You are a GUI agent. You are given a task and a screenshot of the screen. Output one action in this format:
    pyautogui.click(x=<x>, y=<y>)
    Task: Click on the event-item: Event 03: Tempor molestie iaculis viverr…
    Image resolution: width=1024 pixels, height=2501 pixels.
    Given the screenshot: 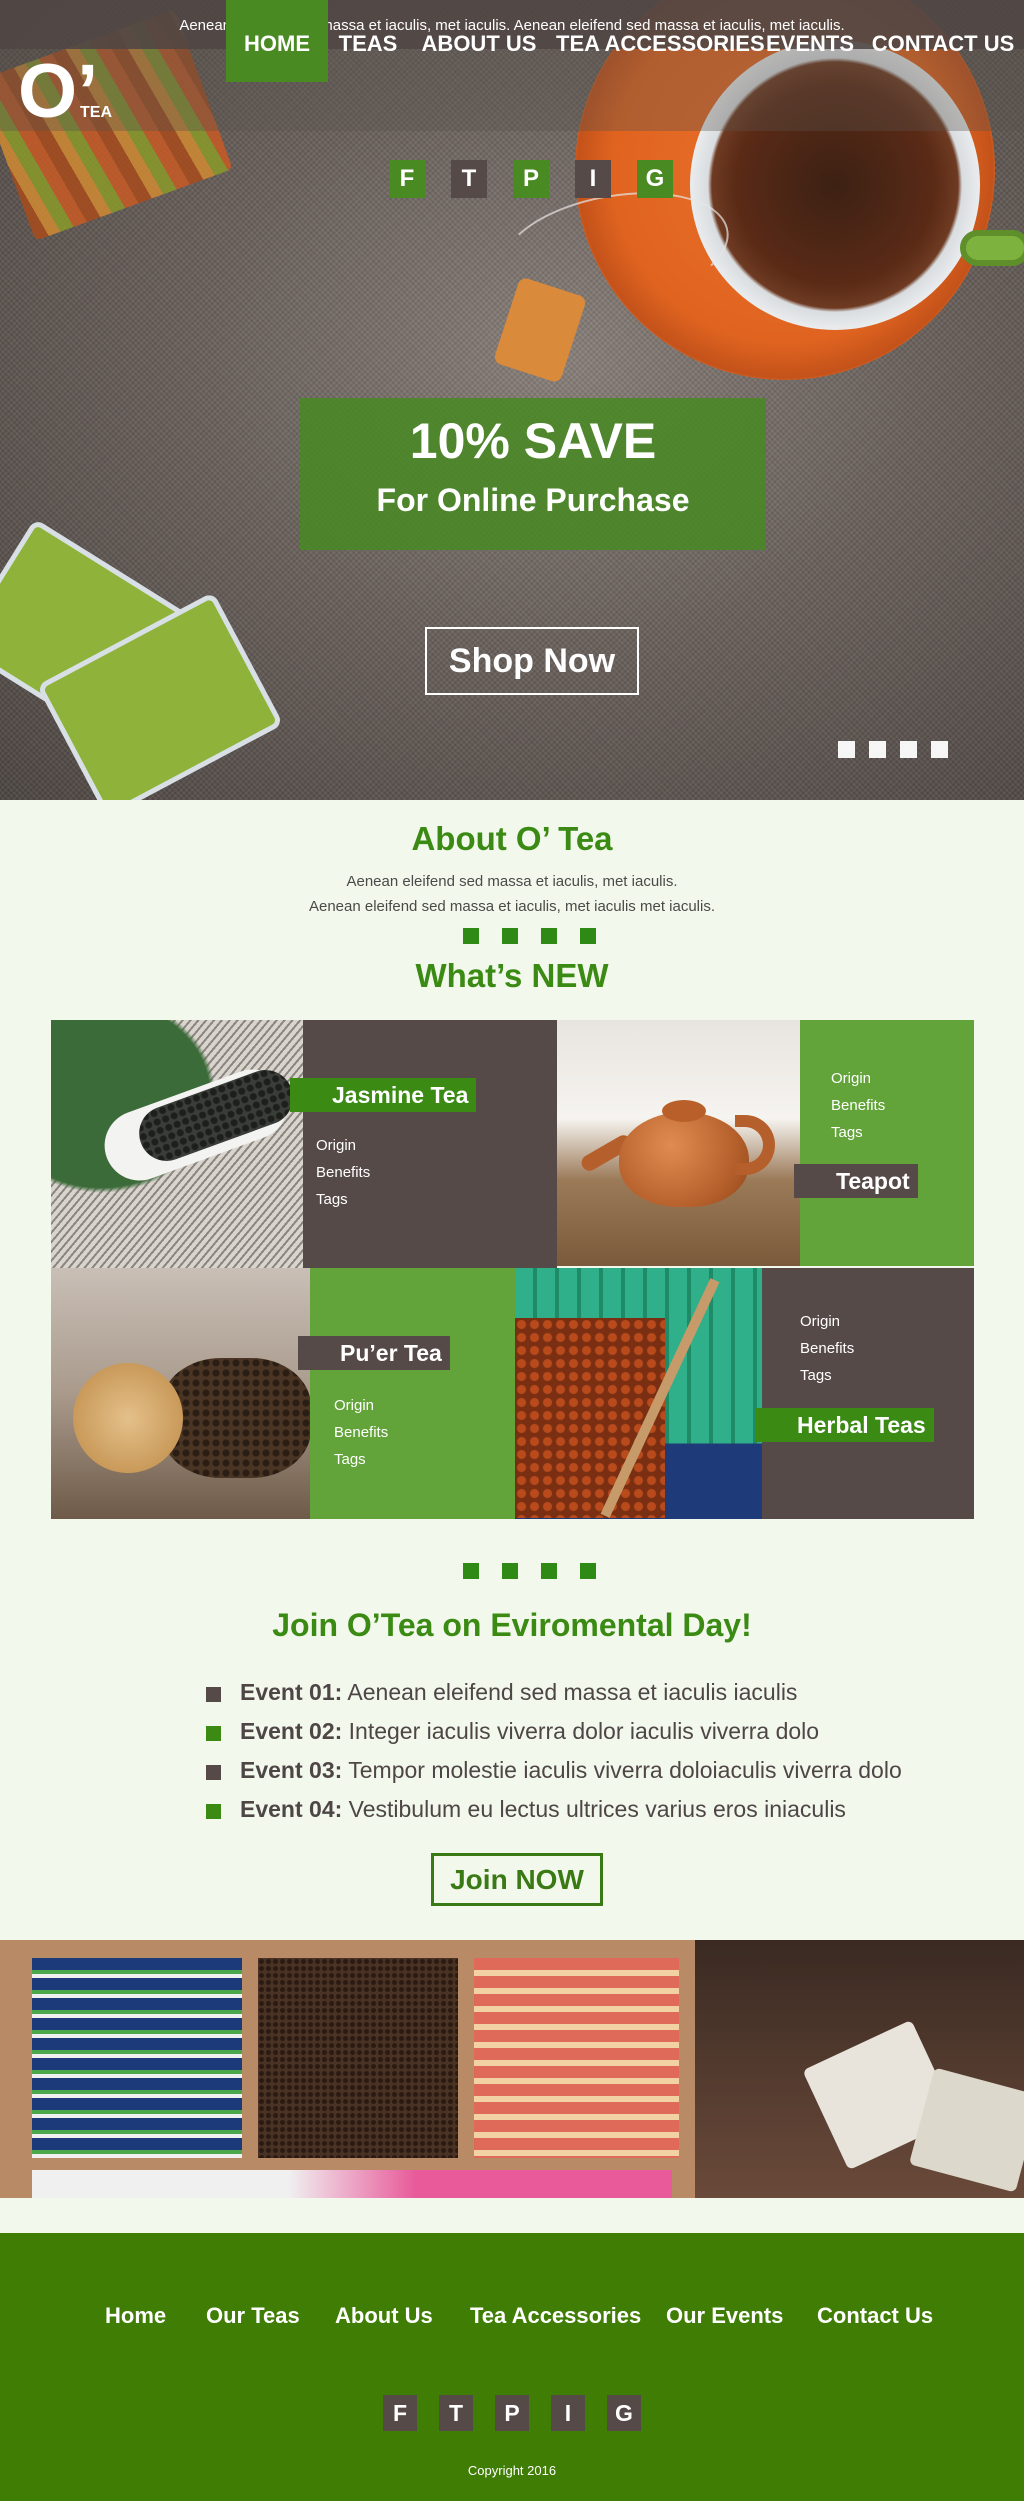 What is the action you would take?
    pyautogui.click(x=556, y=1770)
    